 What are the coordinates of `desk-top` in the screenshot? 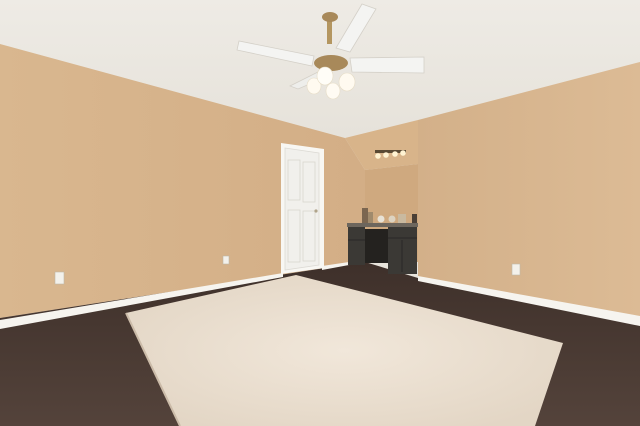 It's located at (382, 225).